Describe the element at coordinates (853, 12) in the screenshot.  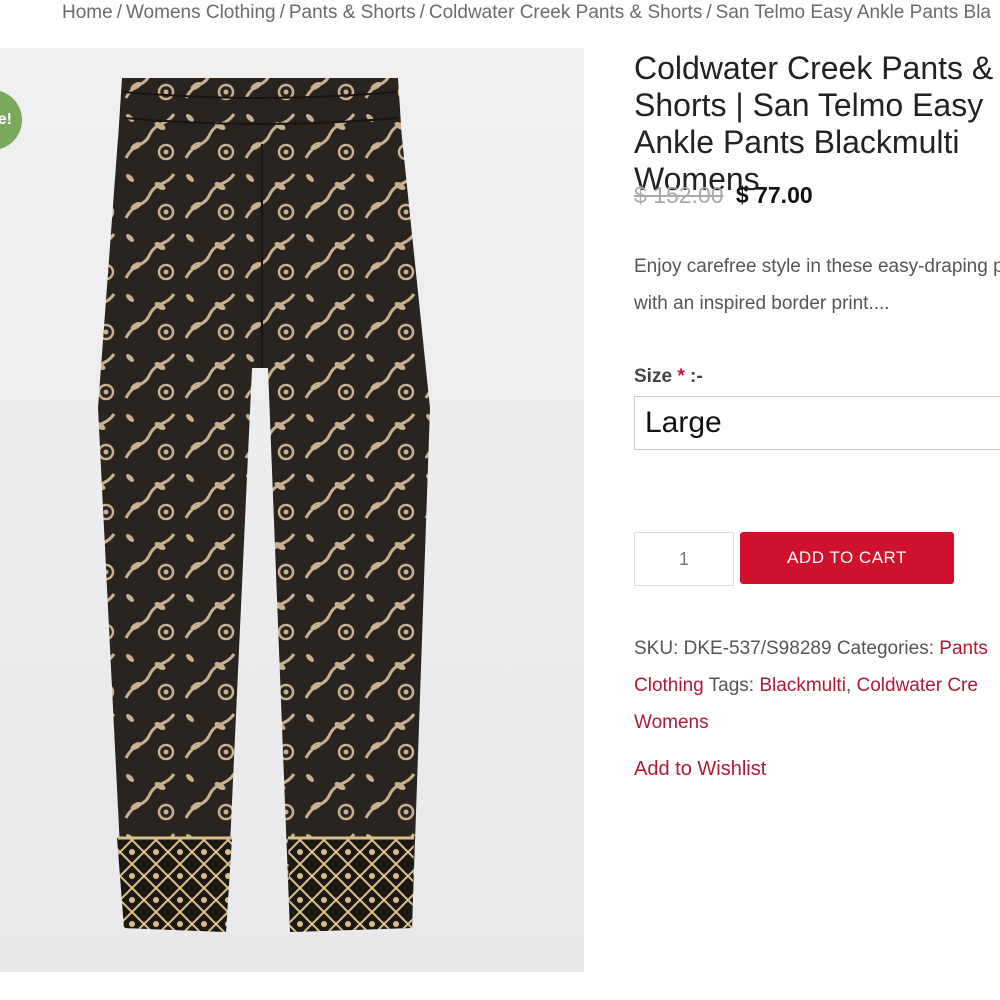
I see `breadcrumb-current: San Telmo Easy Ankle Pants Bla` at that location.